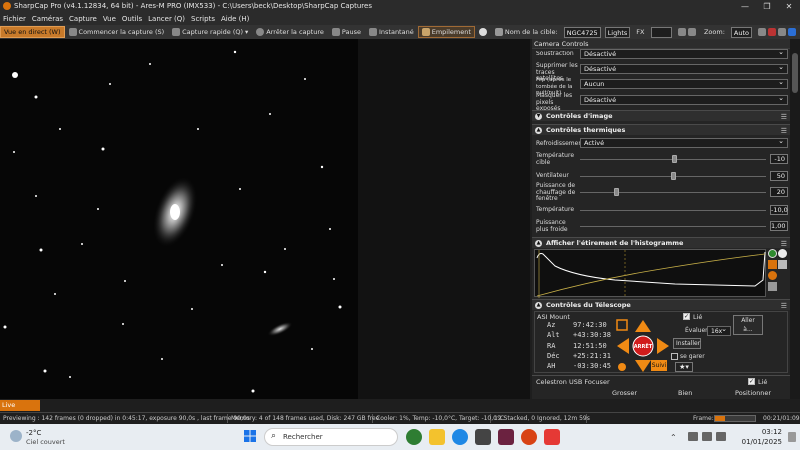 This screenshot has height=450, width=800. Describe the element at coordinates (684, 99) in the screenshot. I see `mask-pixels-select: Désactivé` at that location.